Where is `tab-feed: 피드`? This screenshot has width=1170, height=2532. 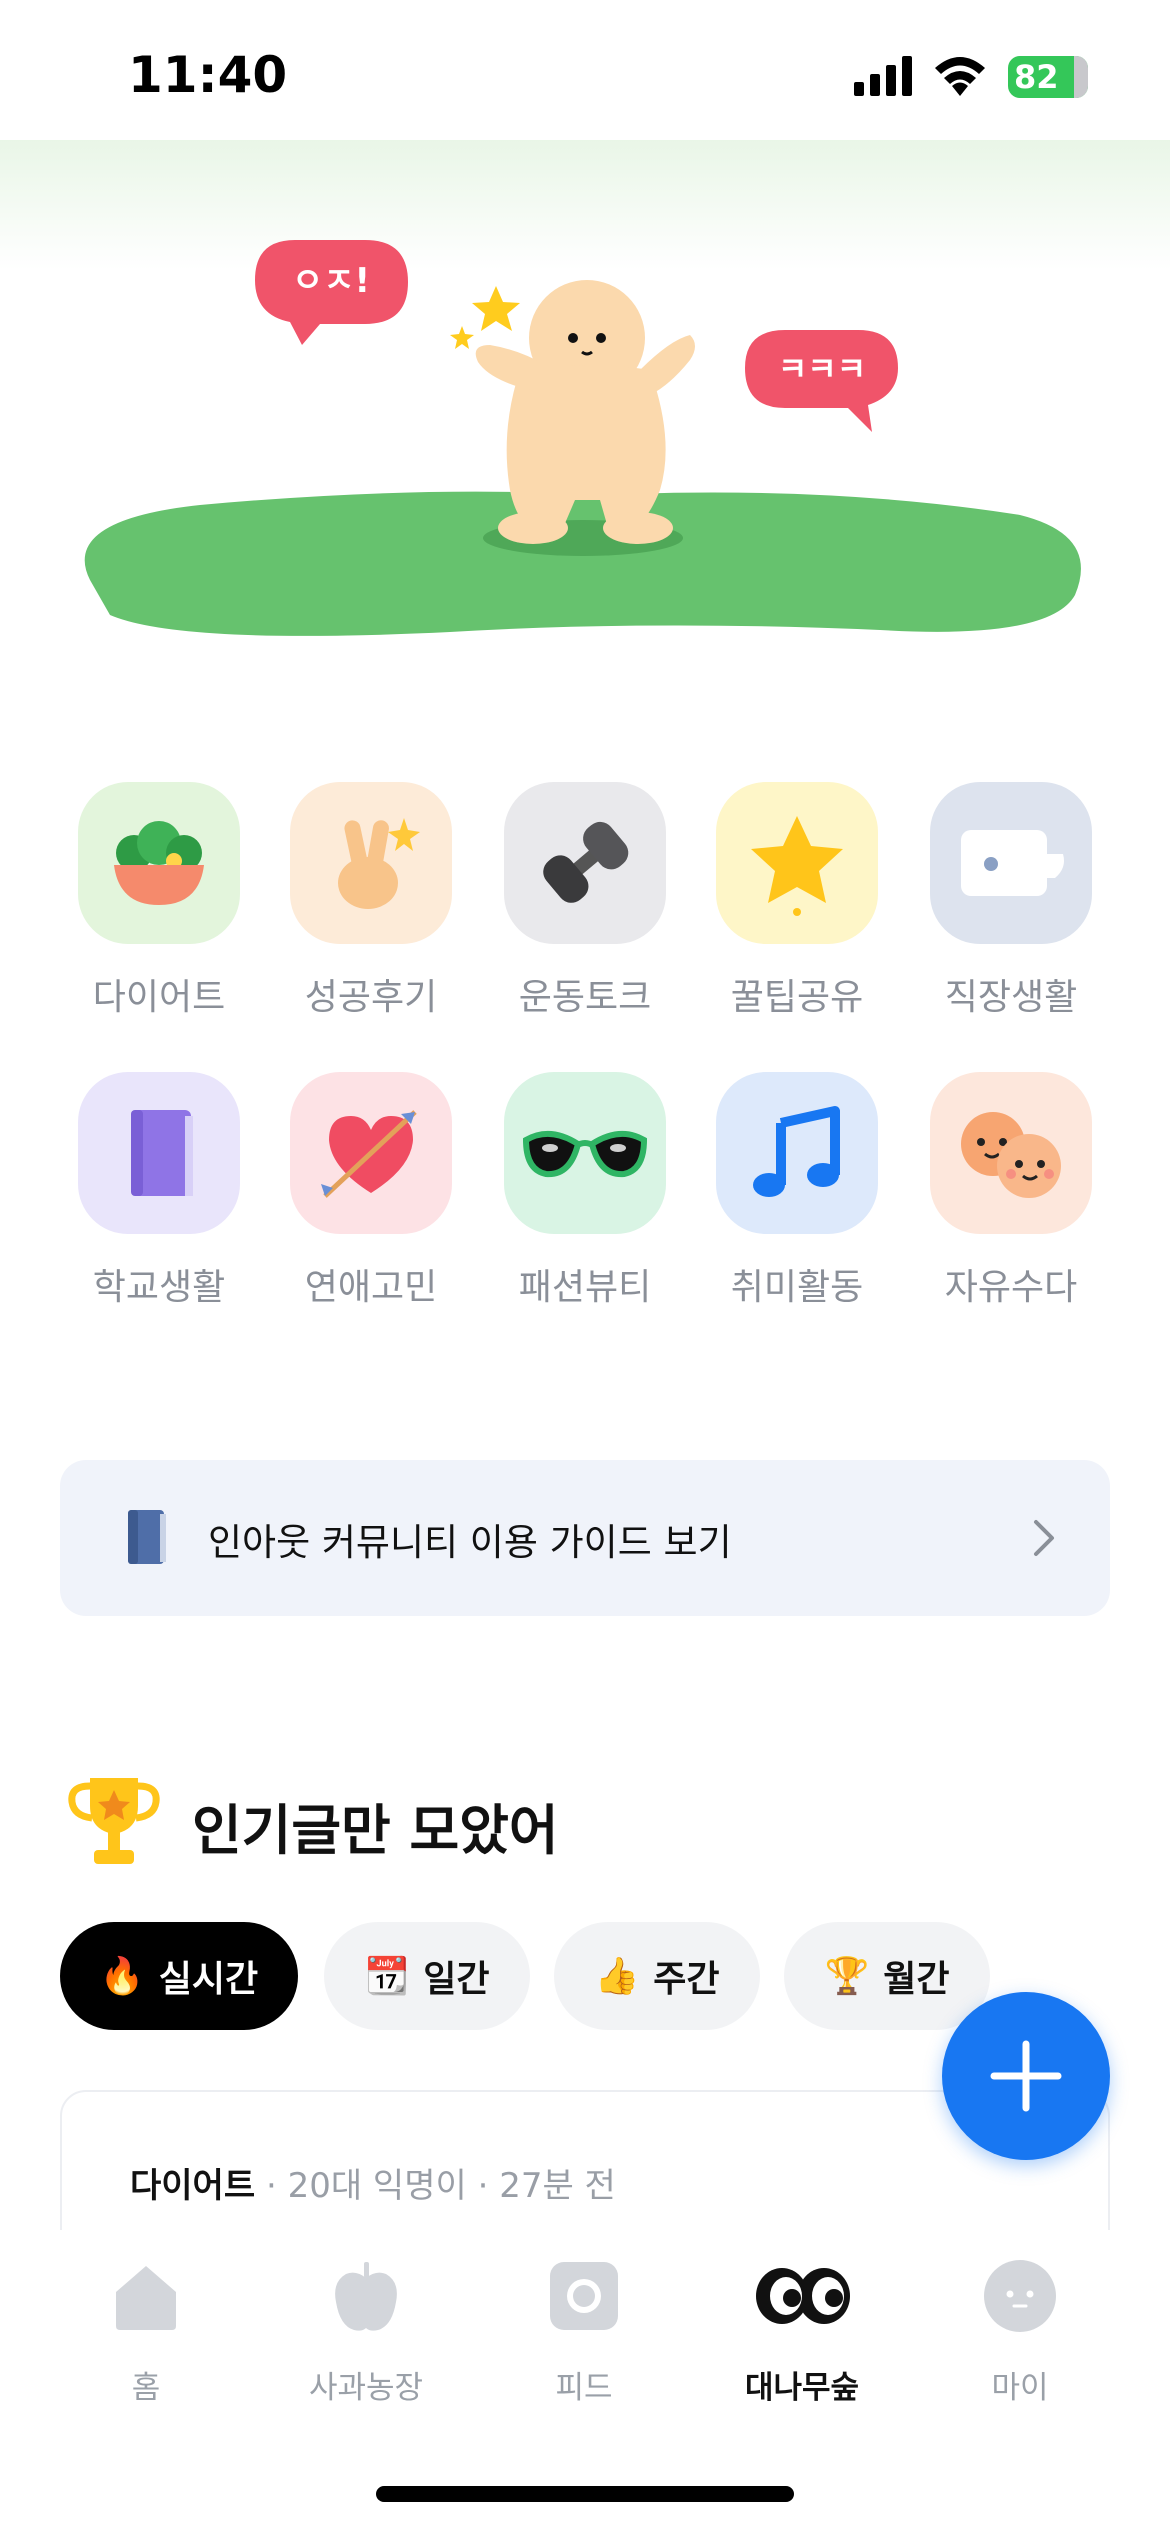
tab-feed: 피드 is located at coordinates (584, 2331).